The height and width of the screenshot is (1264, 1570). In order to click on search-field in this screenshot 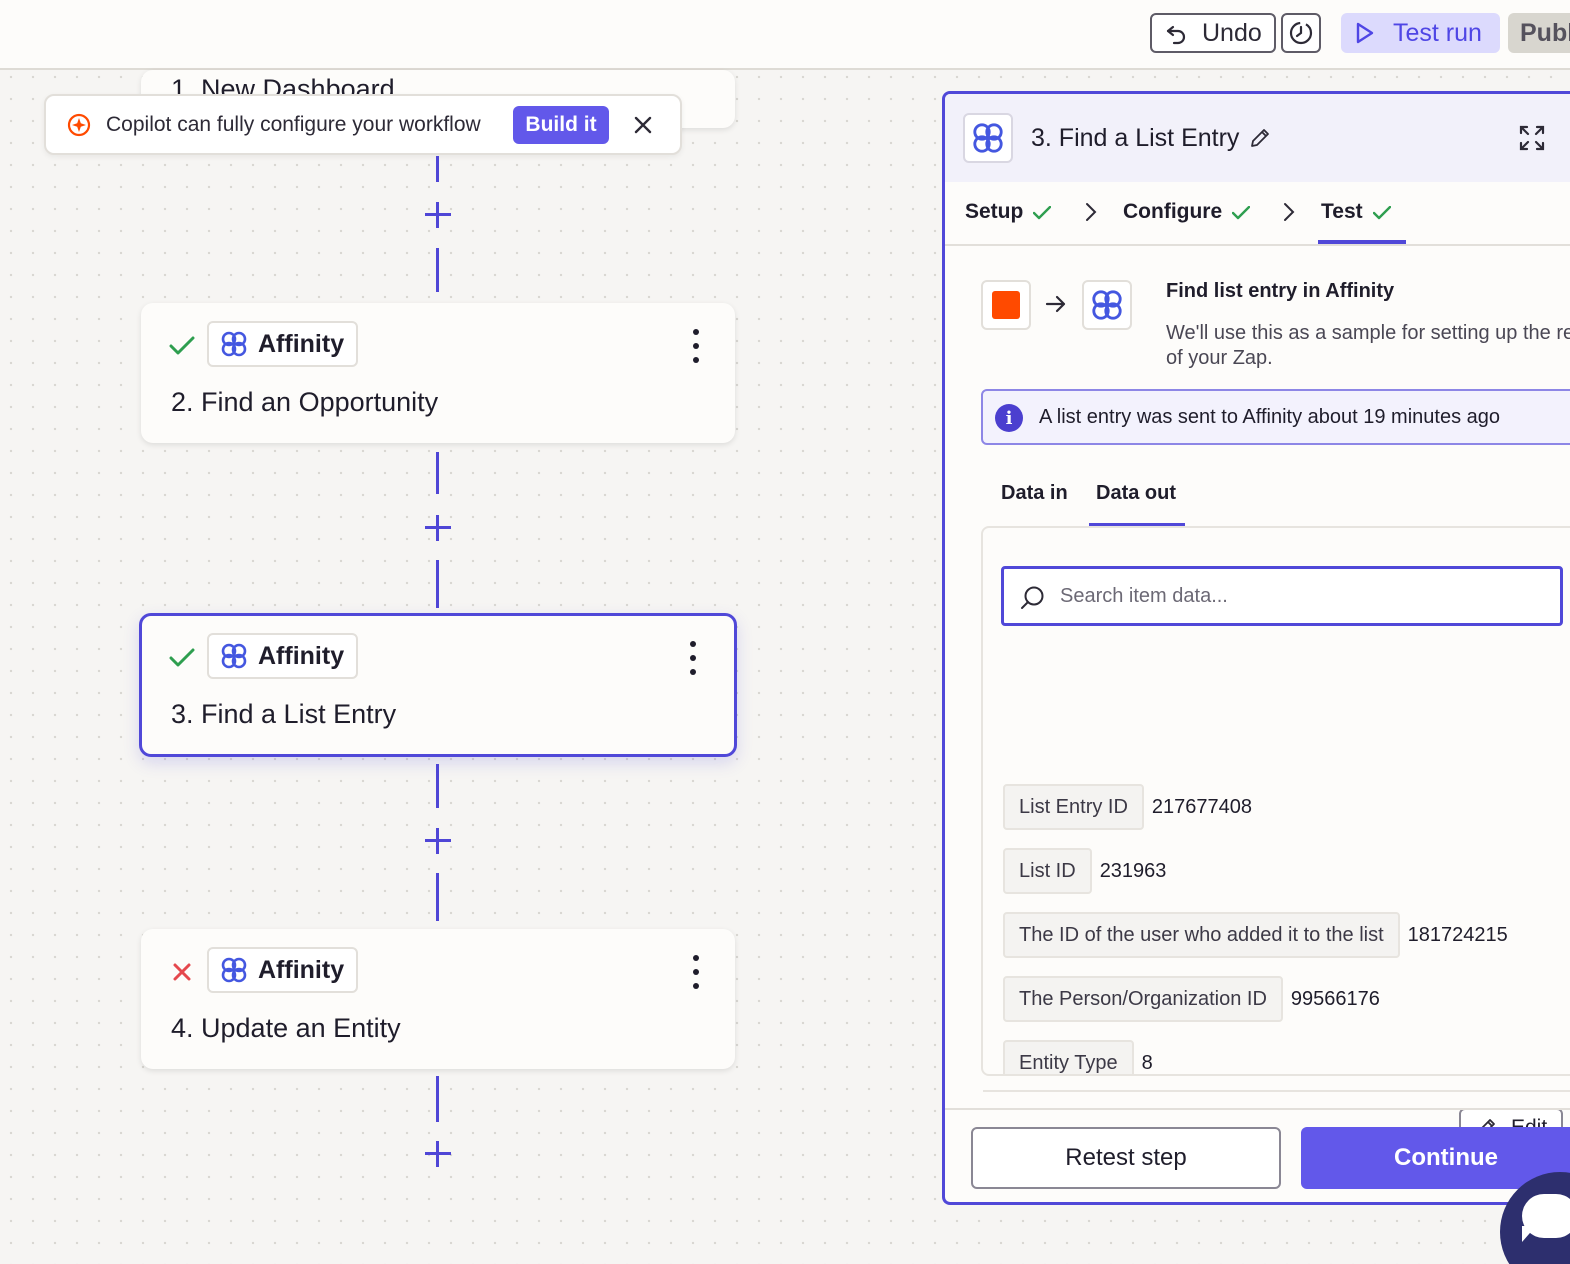, I will do `click(1282, 596)`.